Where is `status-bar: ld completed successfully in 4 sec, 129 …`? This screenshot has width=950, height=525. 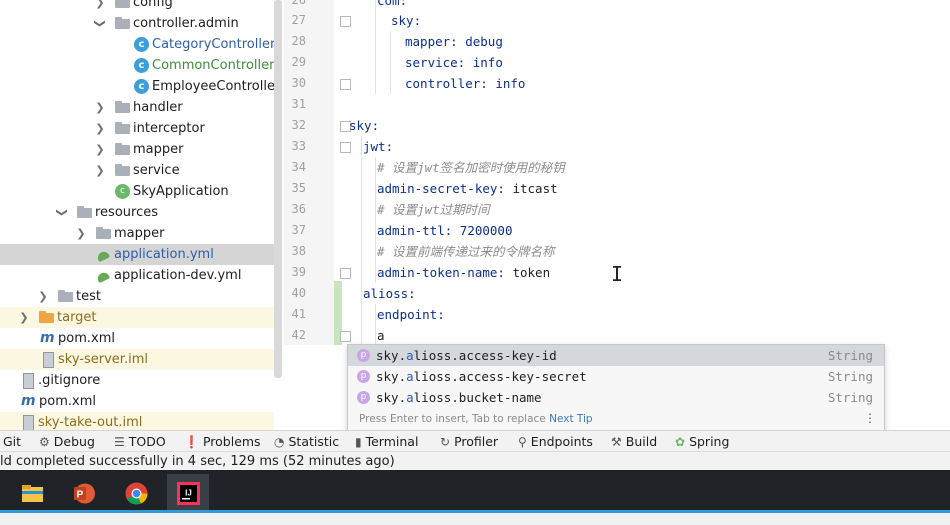
status-bar: ld completed successfully in 4 sec, 129 … is located at coordinates (475, 461).